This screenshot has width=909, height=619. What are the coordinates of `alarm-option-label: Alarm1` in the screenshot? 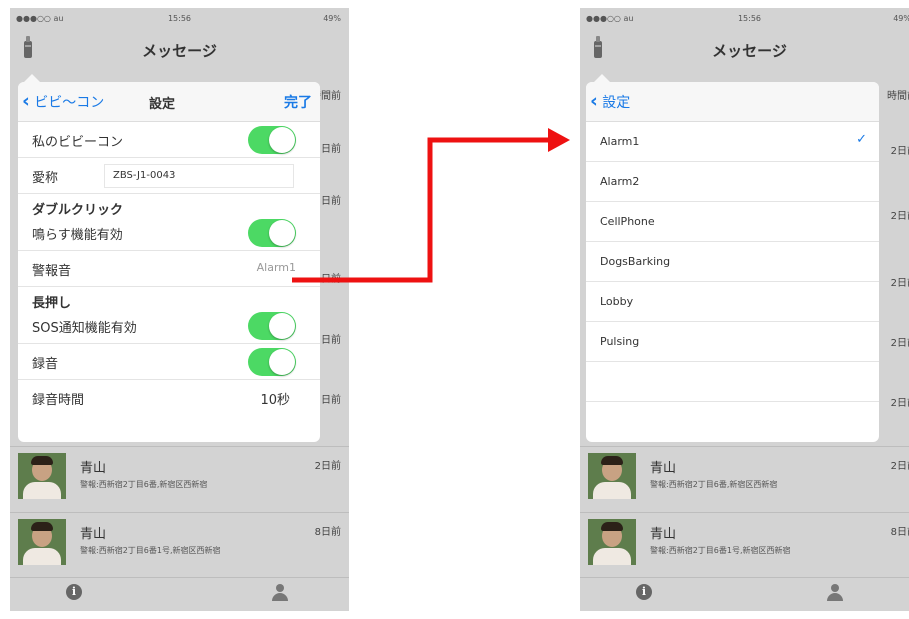 It's located at (620, 141).